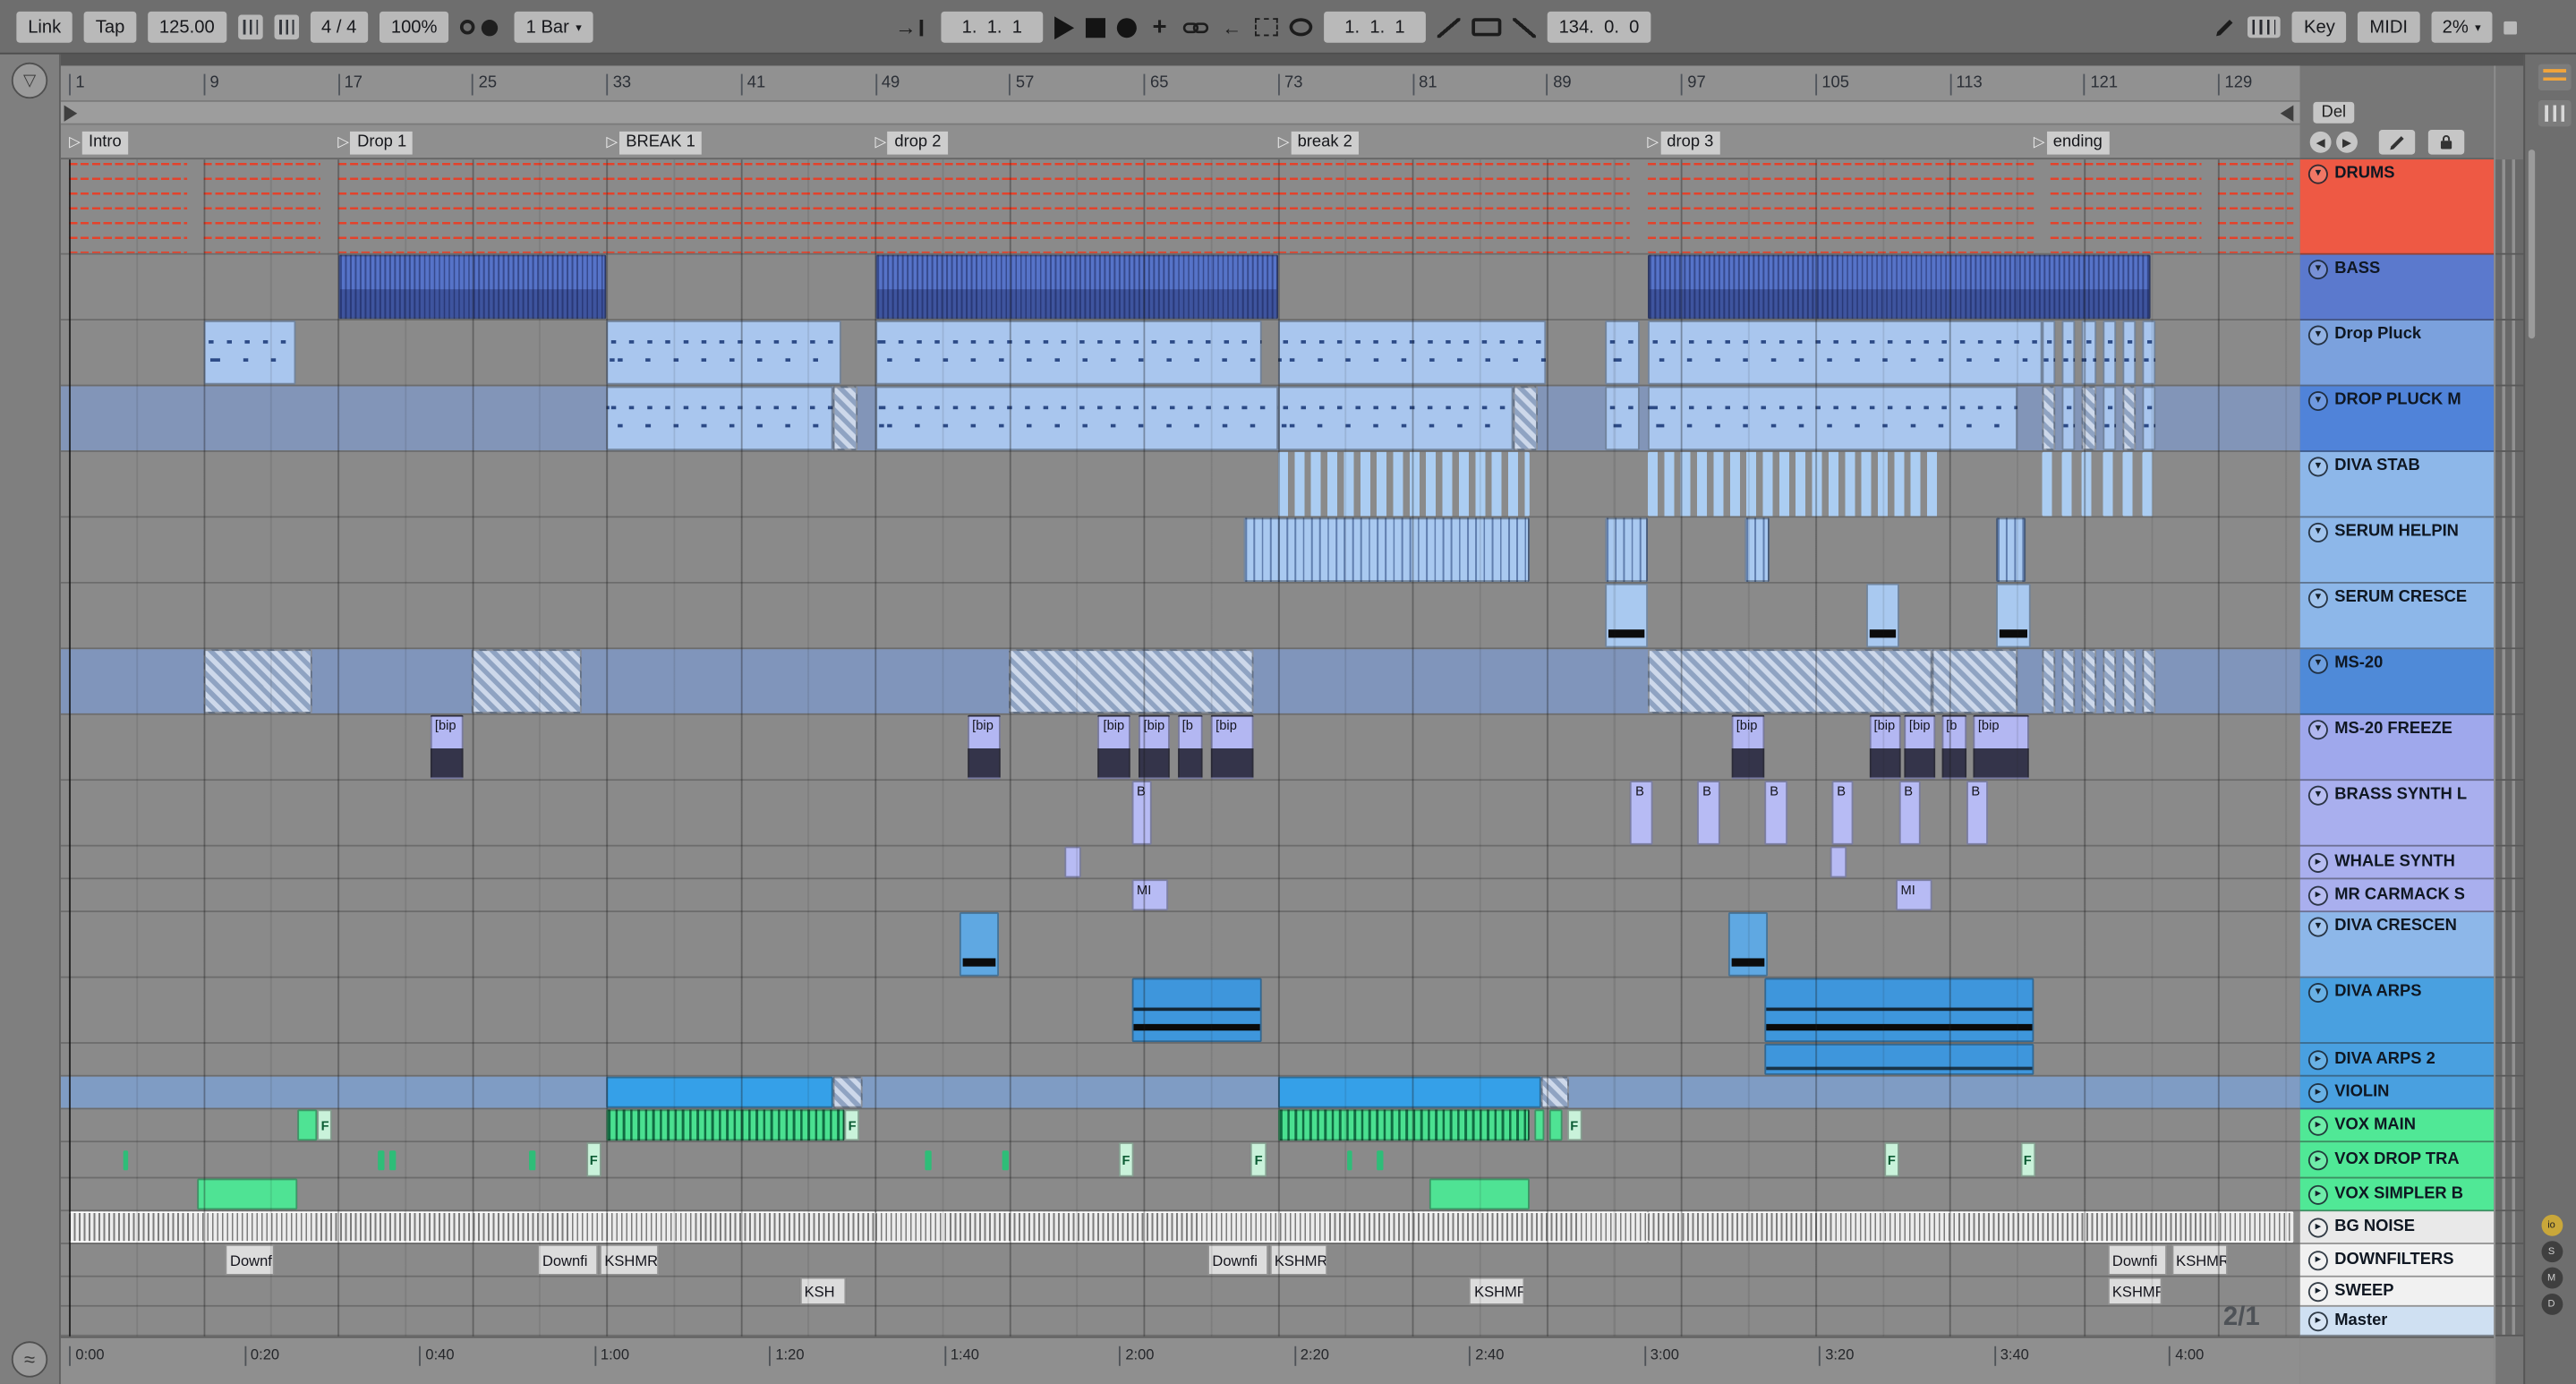  What do you see at coordinates (2397, 287) in the screenshot?
I see `track-header-bass: ▾ BASS` at bounding box center [2397, 287].